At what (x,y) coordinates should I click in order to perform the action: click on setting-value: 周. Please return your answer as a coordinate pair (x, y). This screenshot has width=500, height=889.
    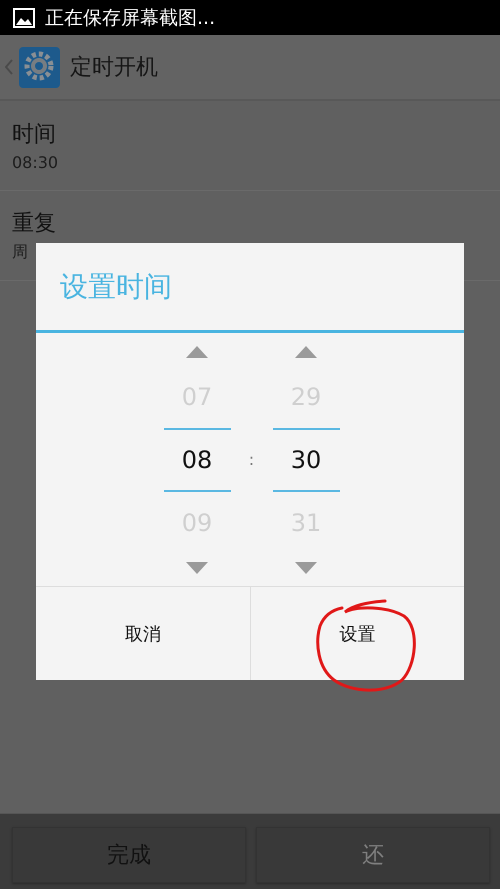
    Looking at the image, I should click on (20, 252).